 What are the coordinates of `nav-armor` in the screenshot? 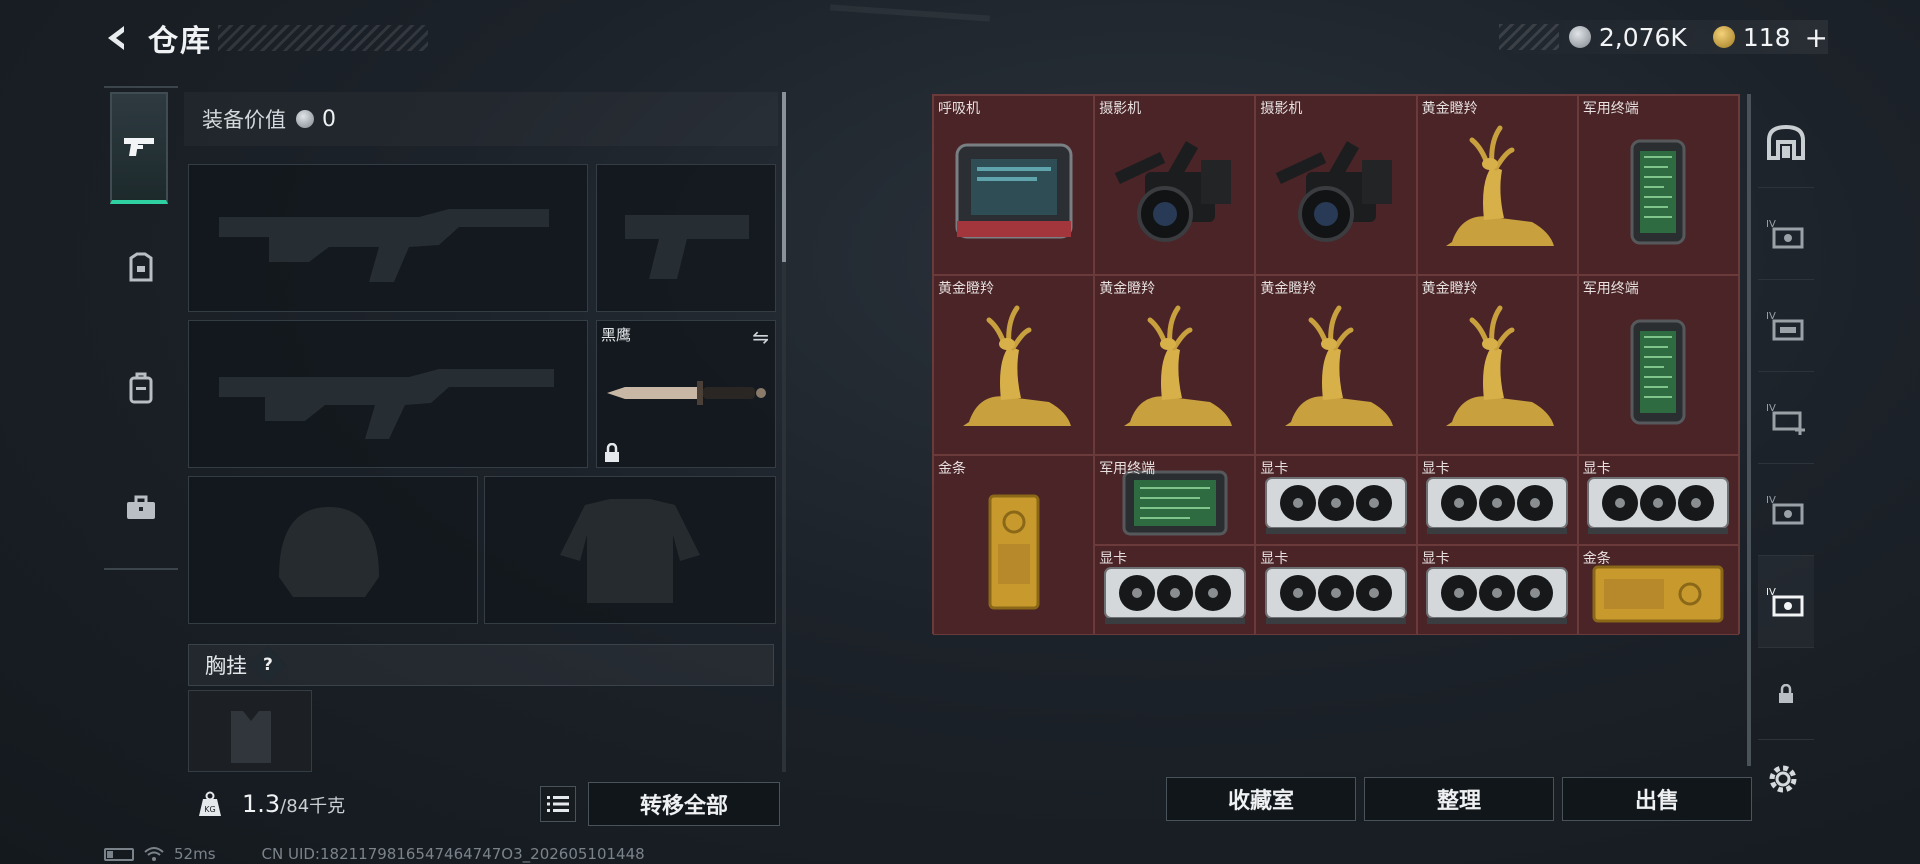 It's located at (141, 268).